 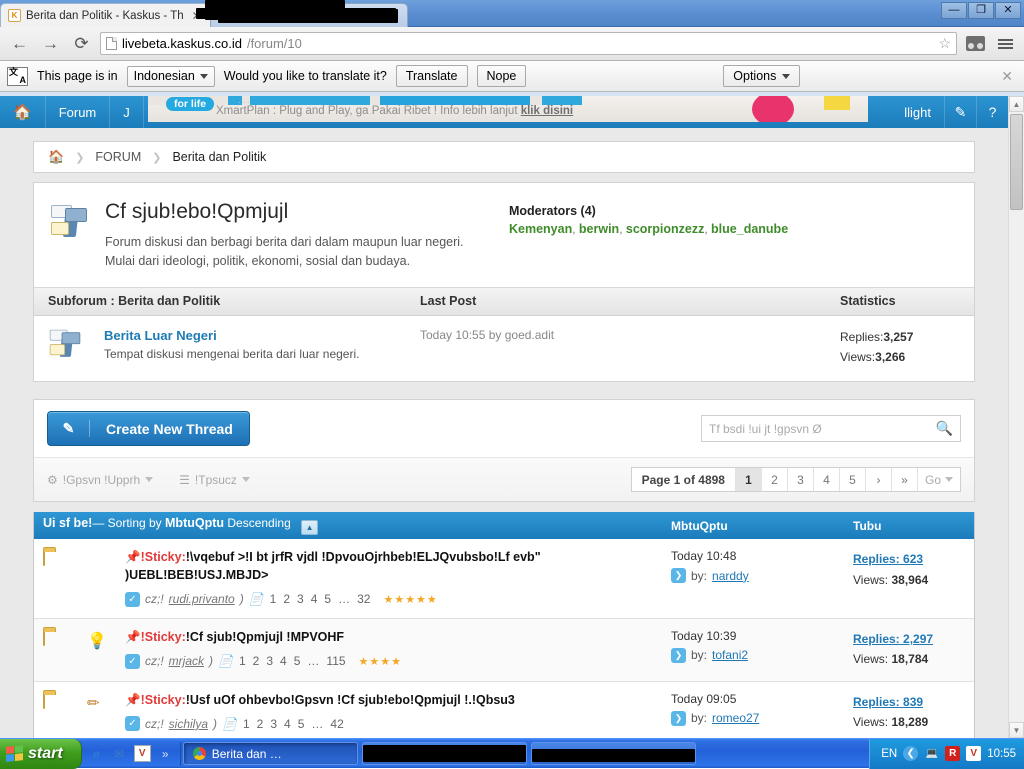 What do you see at coordinates (762, 76) in the screenshot?
I see `translate-options-button: Options` at bounding box center [762, 76].